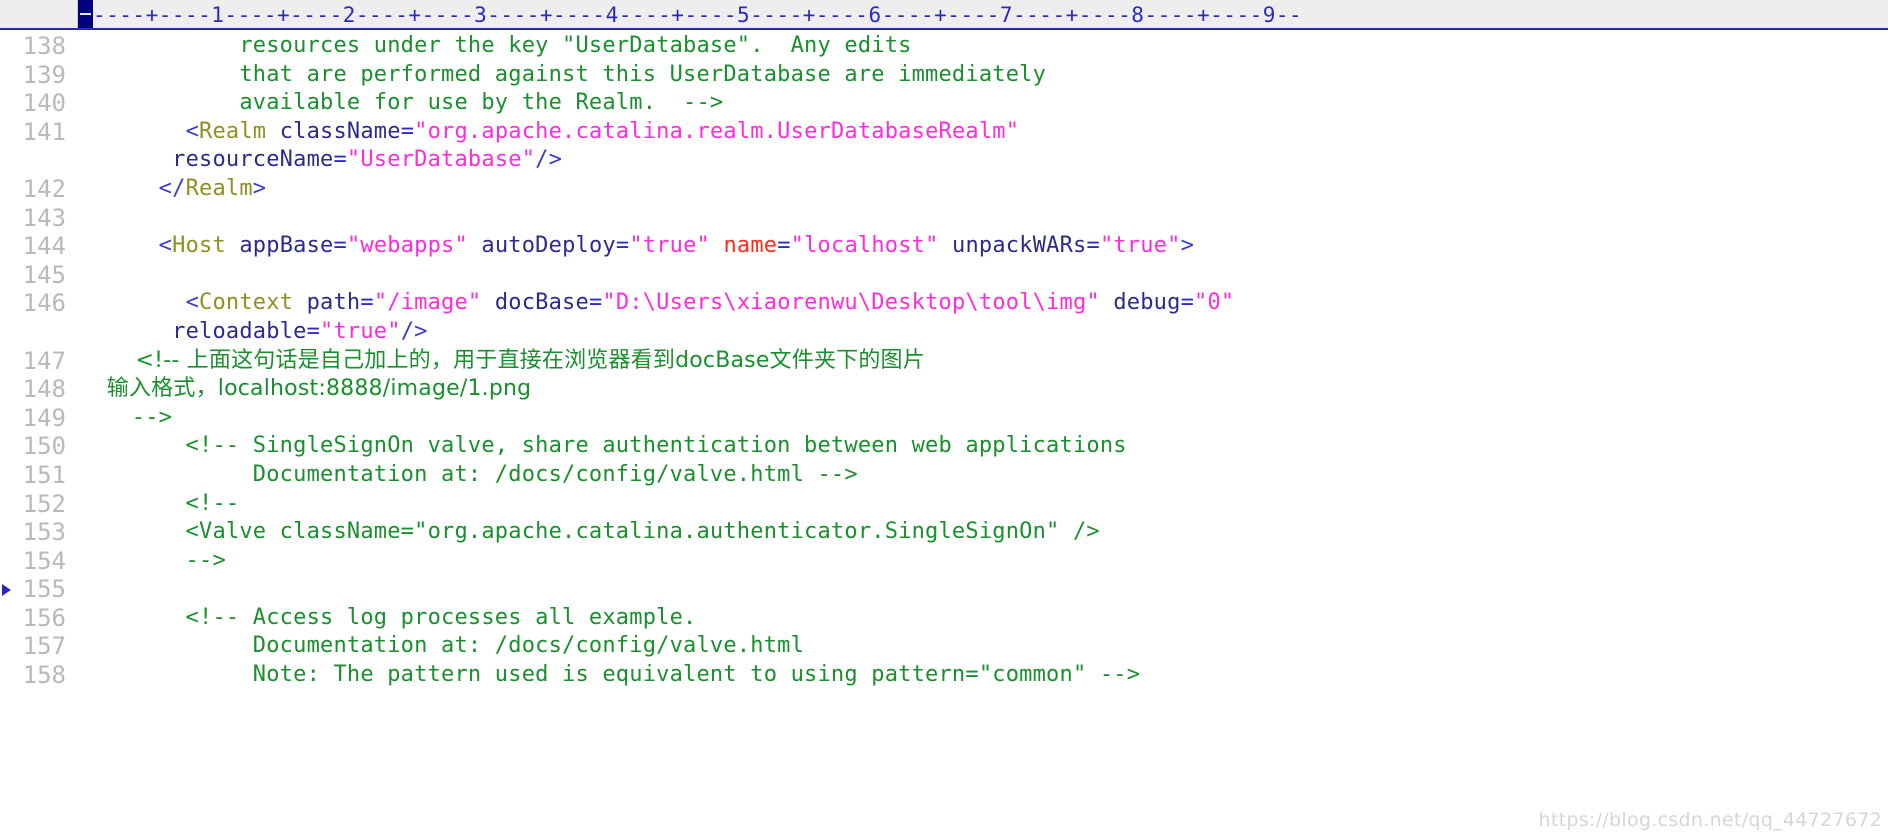 The height and width of the screenshot is (834, 1888). I want to click on line-number: 142, so click(39, 189).